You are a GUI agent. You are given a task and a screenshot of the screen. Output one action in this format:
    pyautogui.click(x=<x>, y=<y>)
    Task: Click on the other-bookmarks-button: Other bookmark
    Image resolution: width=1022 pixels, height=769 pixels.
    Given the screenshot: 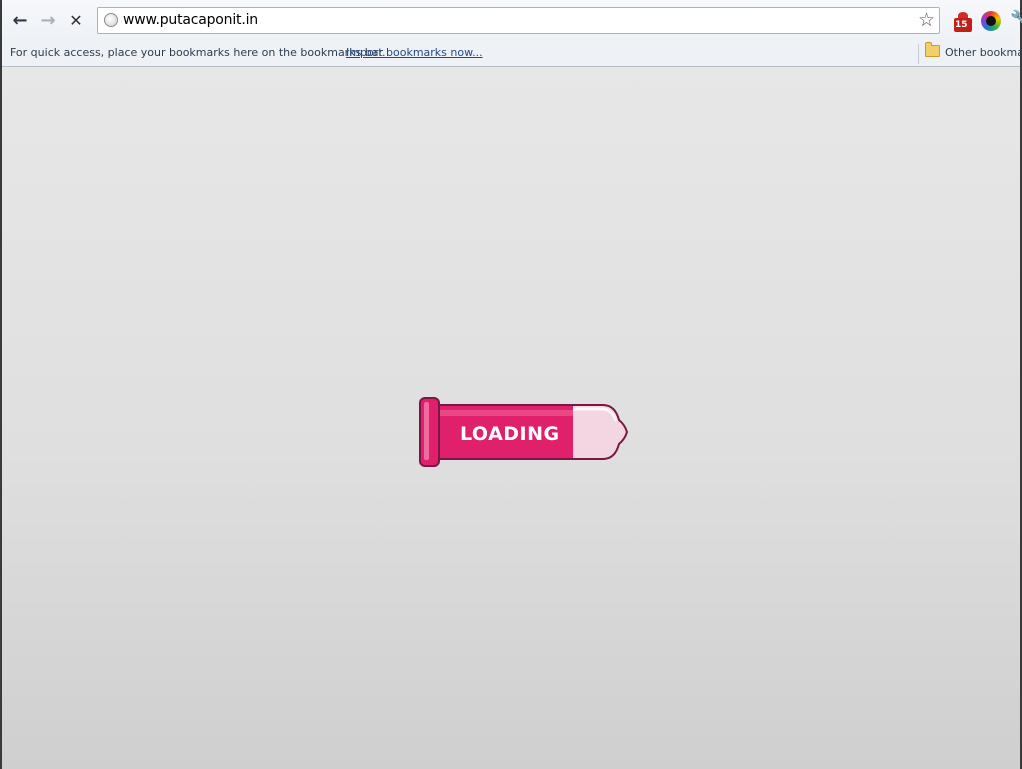 What is the action you would take?
    pyautogui.click(x=983, y=52)
    